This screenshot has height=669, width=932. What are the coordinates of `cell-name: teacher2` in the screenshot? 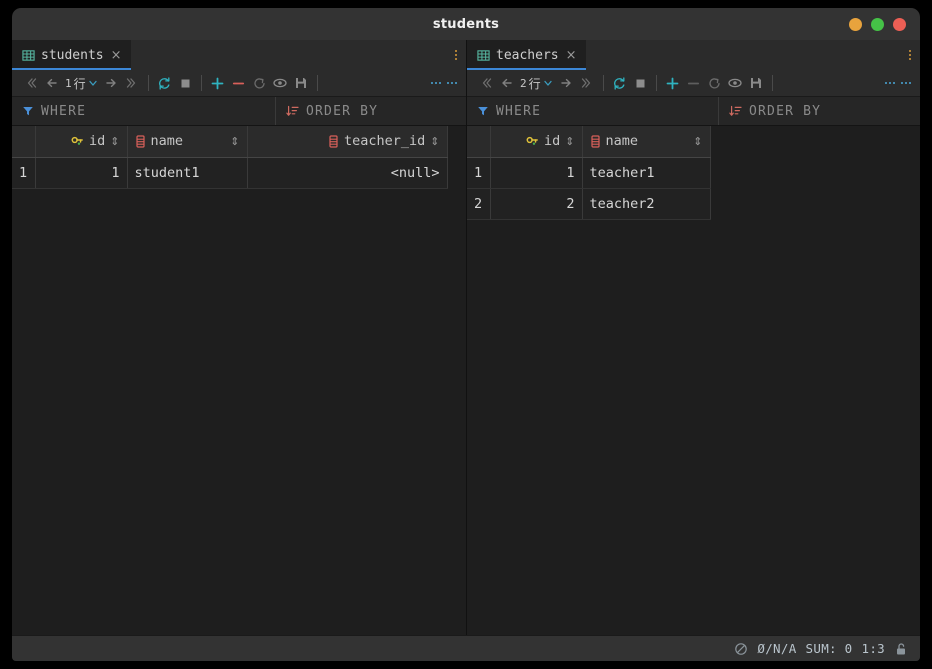 It's located at (646, 204).